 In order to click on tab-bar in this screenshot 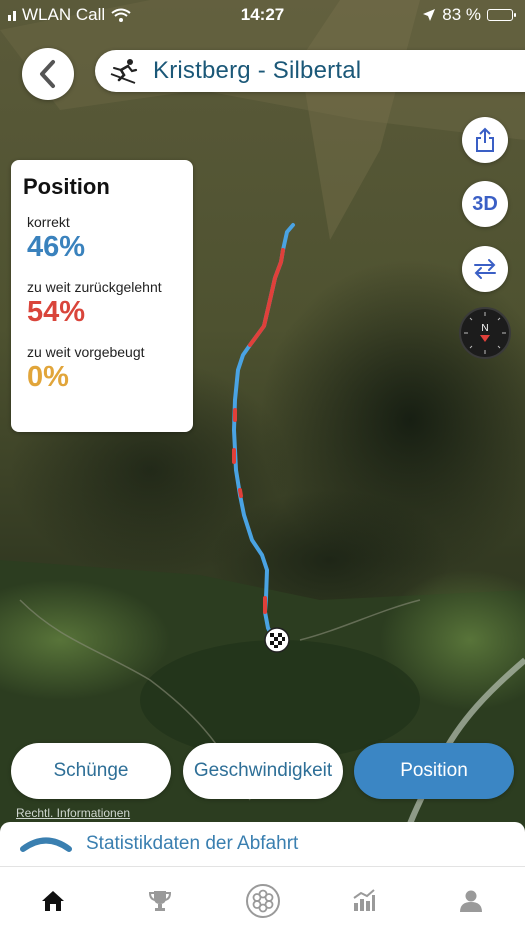, I will do `click(262, 899)`.